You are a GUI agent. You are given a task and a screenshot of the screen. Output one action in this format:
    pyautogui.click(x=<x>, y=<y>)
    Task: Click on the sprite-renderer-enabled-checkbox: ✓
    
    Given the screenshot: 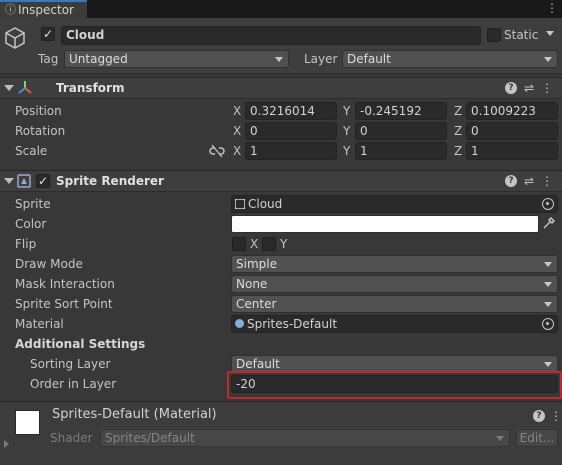 What is the action you would take?
    pyautogui.click(x=43, y=181)
    